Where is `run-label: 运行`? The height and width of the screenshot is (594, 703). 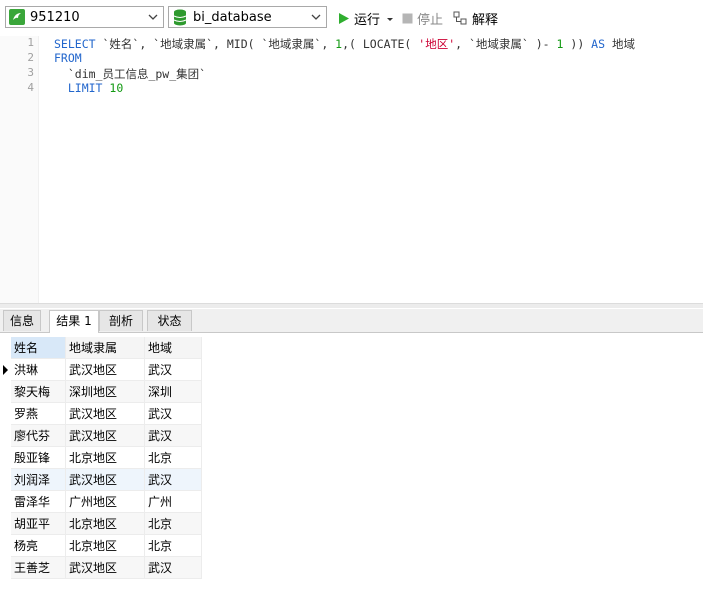 run-label: 运行 is located at coordinates (367, 20).